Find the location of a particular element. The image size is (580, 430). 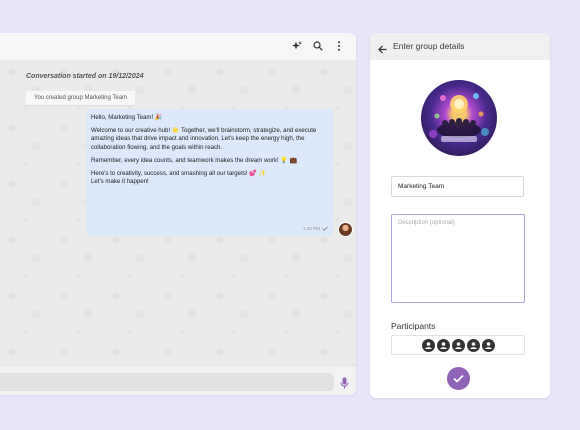

group-description-input is located at coordinates (458, 258).